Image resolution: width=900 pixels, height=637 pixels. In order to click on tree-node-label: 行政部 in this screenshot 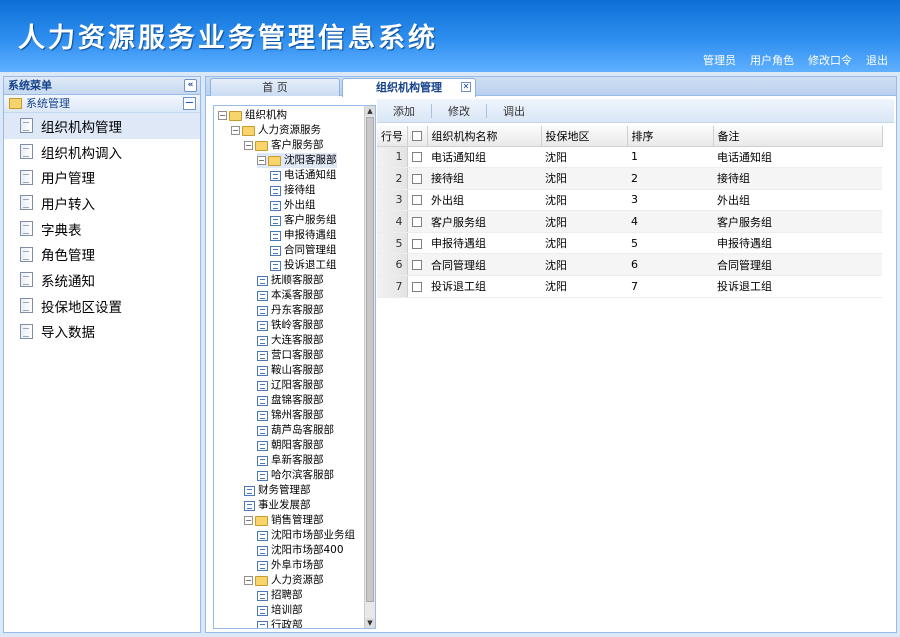, I will do `click(287, 624)`.